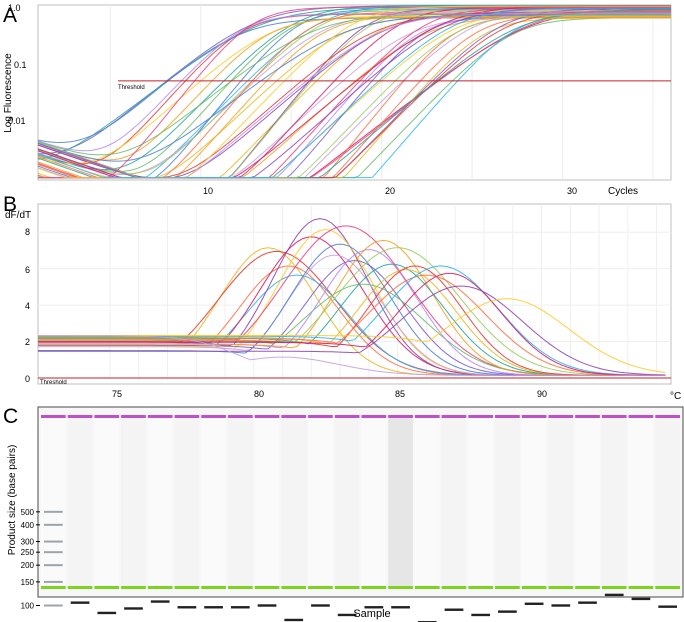 This screenshot has height=622, width=684. I want to click on panel-a-x-axis-label: Cycles, so click(623, 191).